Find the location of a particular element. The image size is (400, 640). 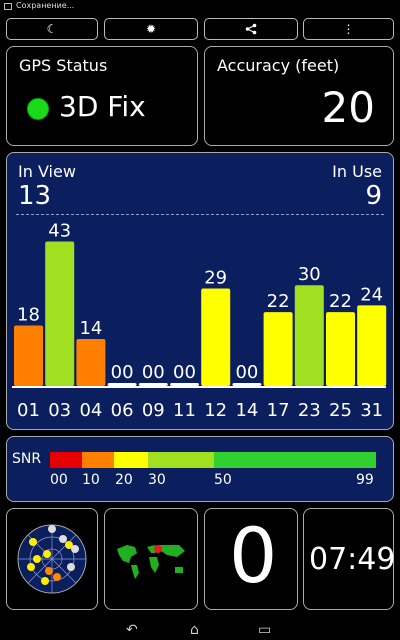

clock-panel: 07:49 is located at coordinates (349, 559).